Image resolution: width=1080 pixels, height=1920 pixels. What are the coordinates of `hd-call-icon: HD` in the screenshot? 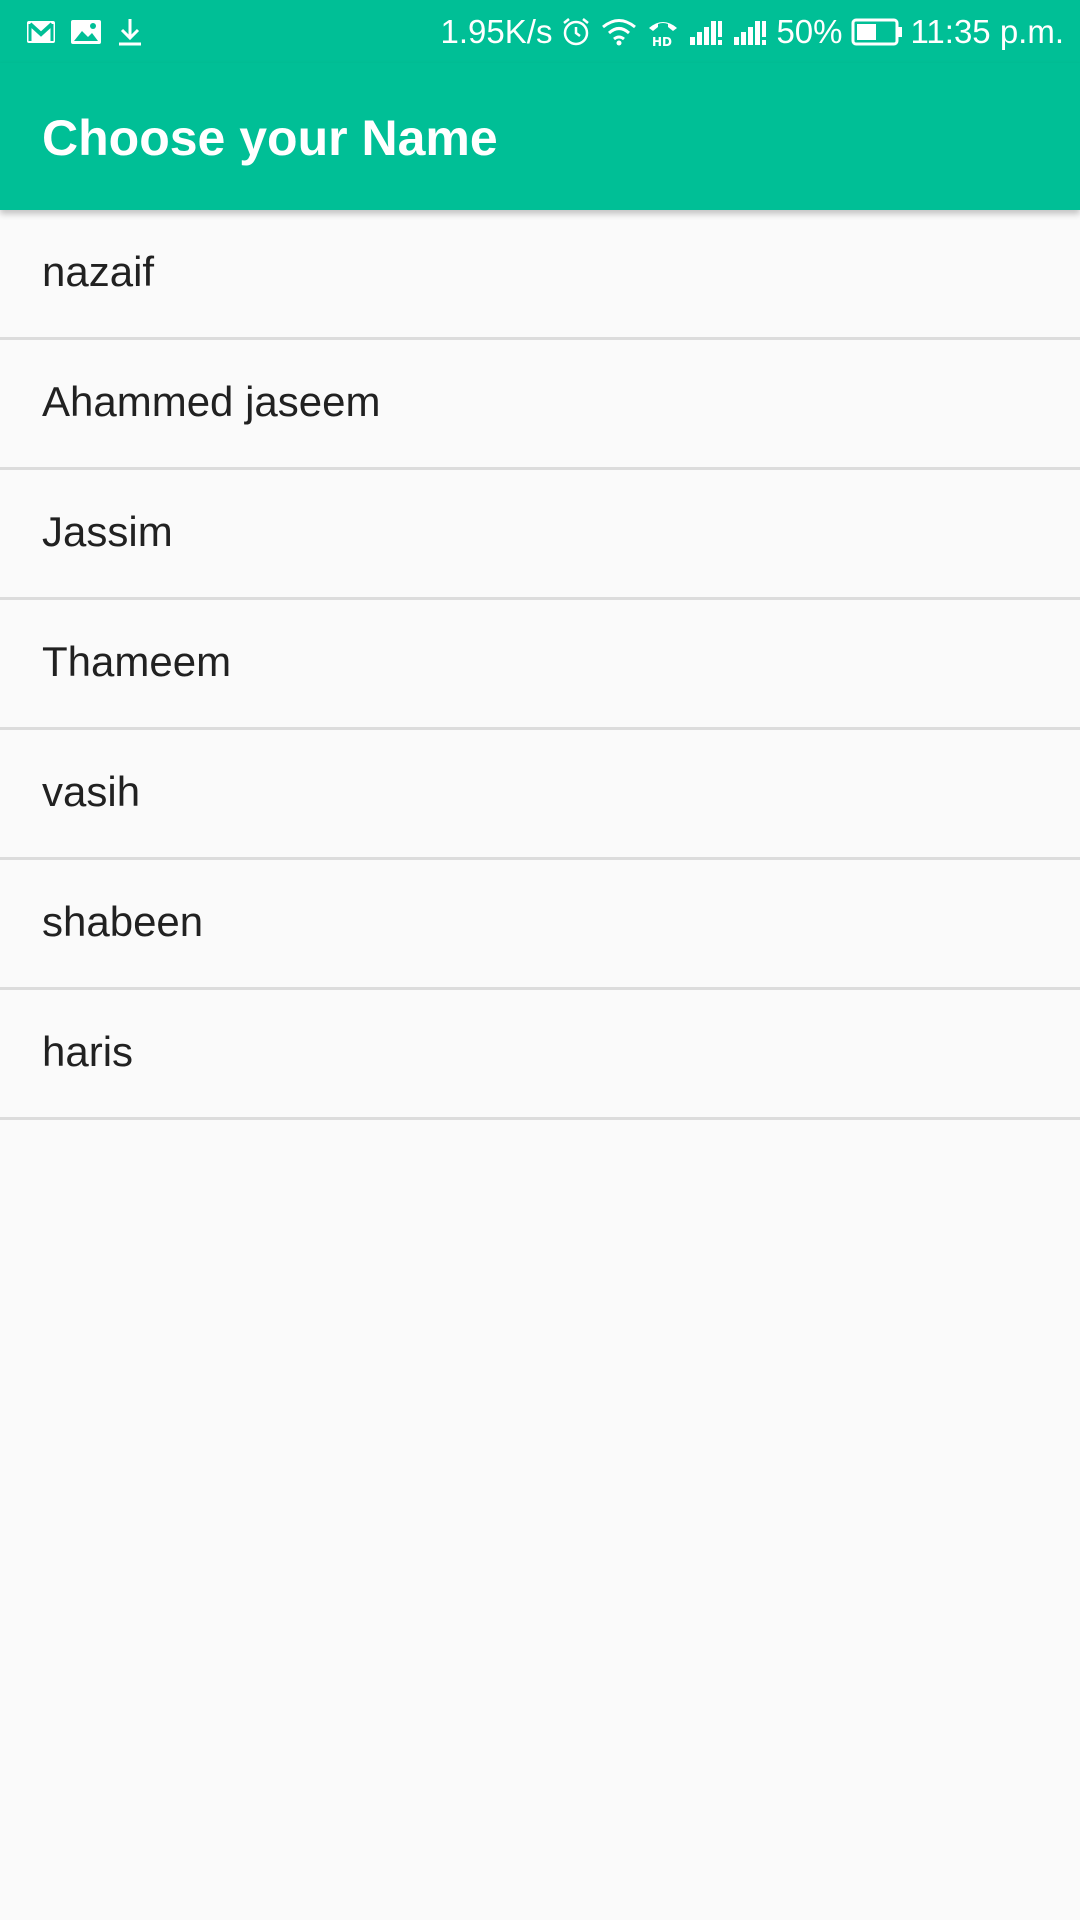 It's located at (663, 32).